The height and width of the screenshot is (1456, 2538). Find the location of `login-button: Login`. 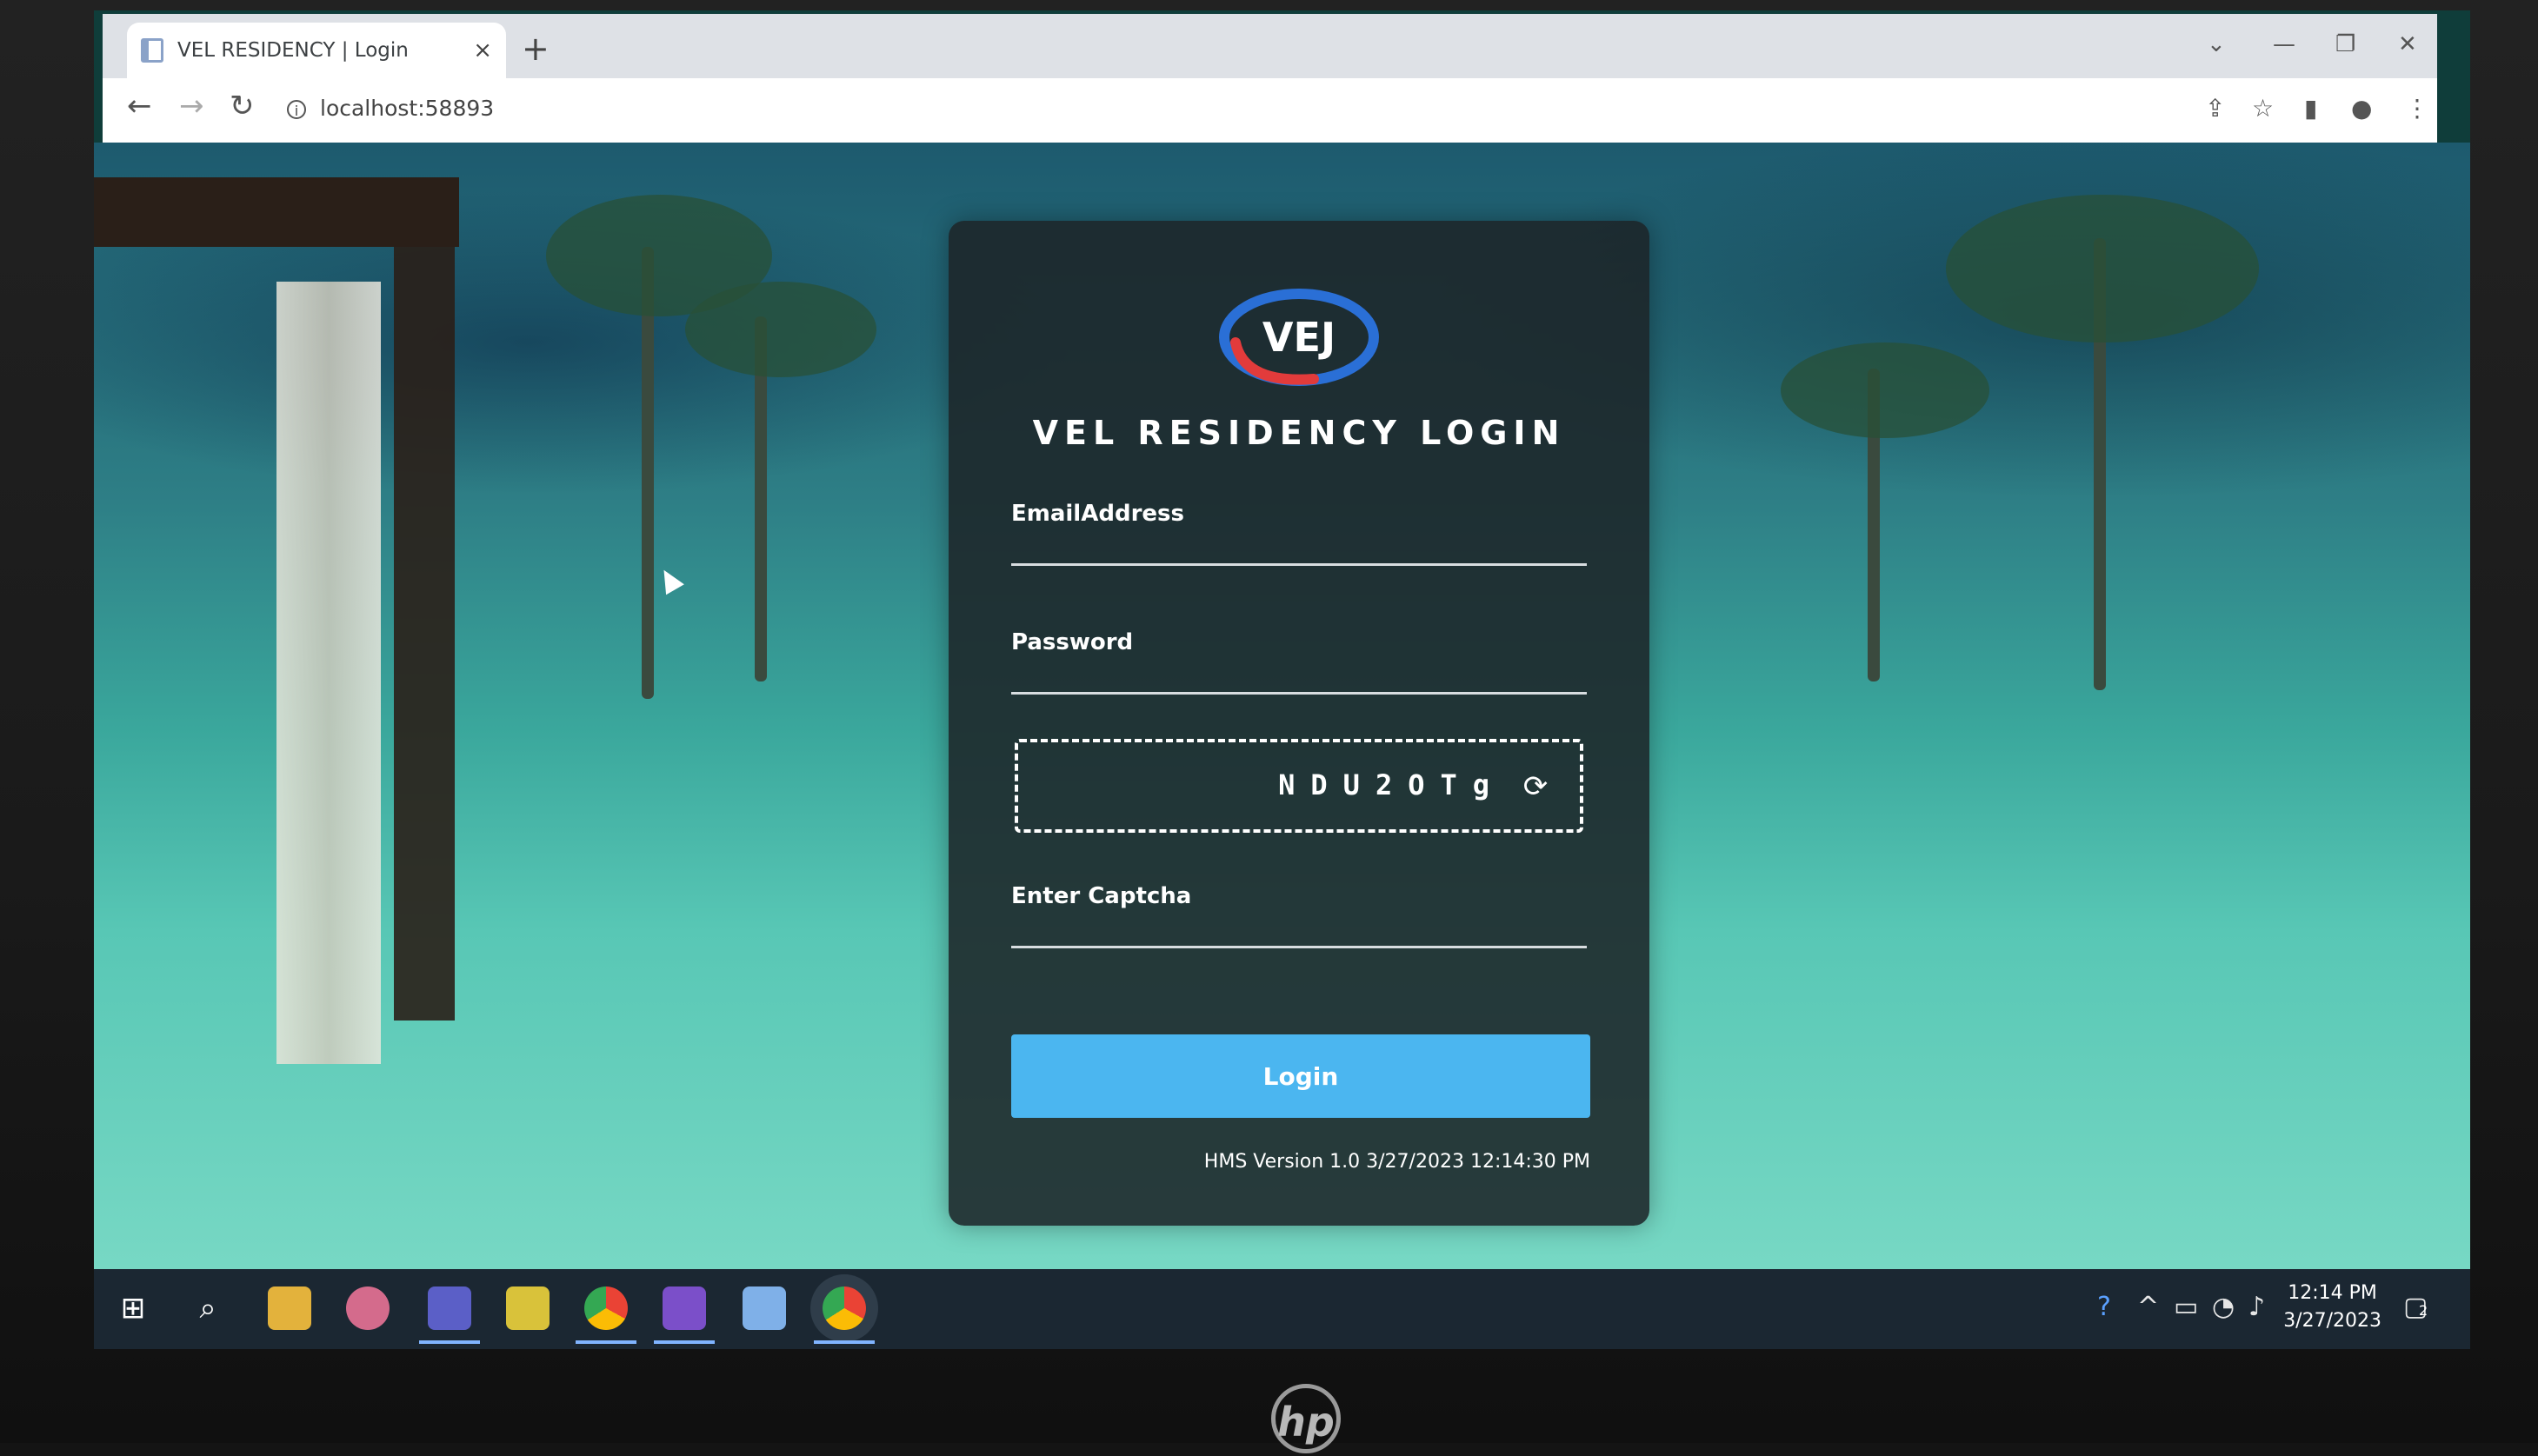

login-button: Login is located at coordinates (1300, 1076).